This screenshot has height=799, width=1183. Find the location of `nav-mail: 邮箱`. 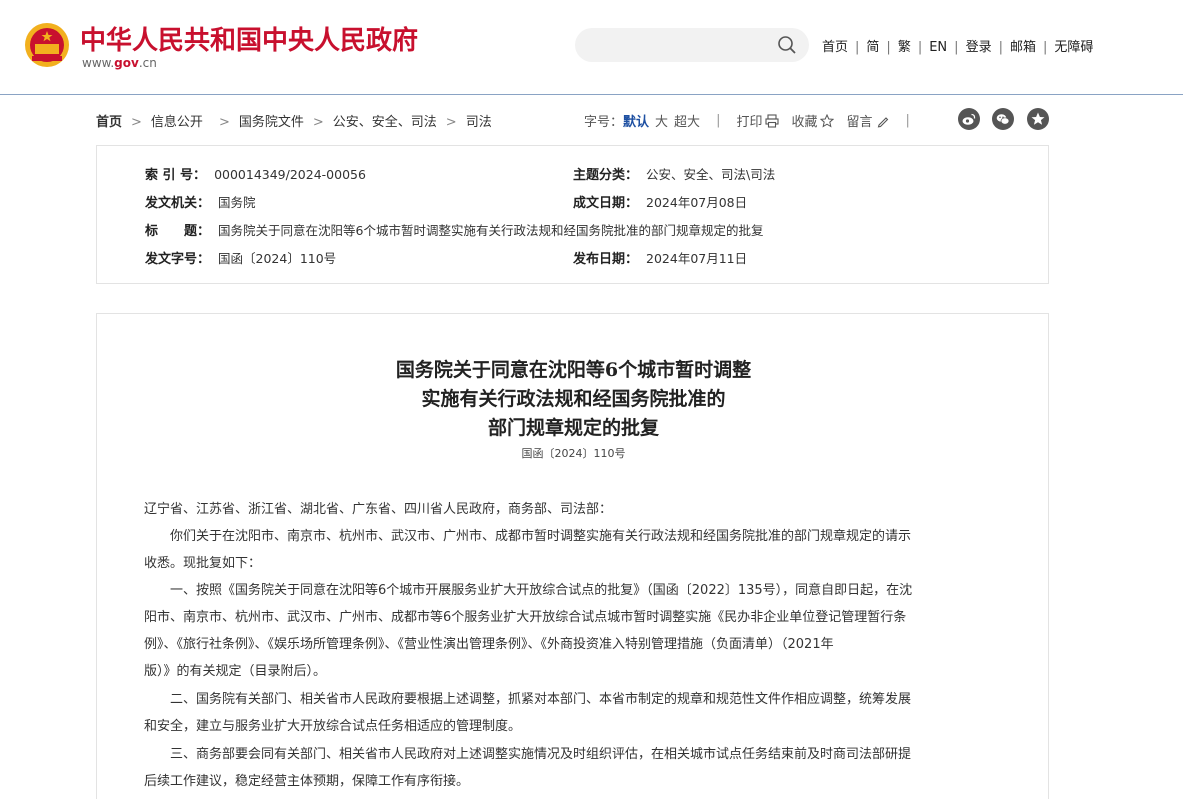

nav-mail: 邮箱 is located at coordinates (1023, 47).